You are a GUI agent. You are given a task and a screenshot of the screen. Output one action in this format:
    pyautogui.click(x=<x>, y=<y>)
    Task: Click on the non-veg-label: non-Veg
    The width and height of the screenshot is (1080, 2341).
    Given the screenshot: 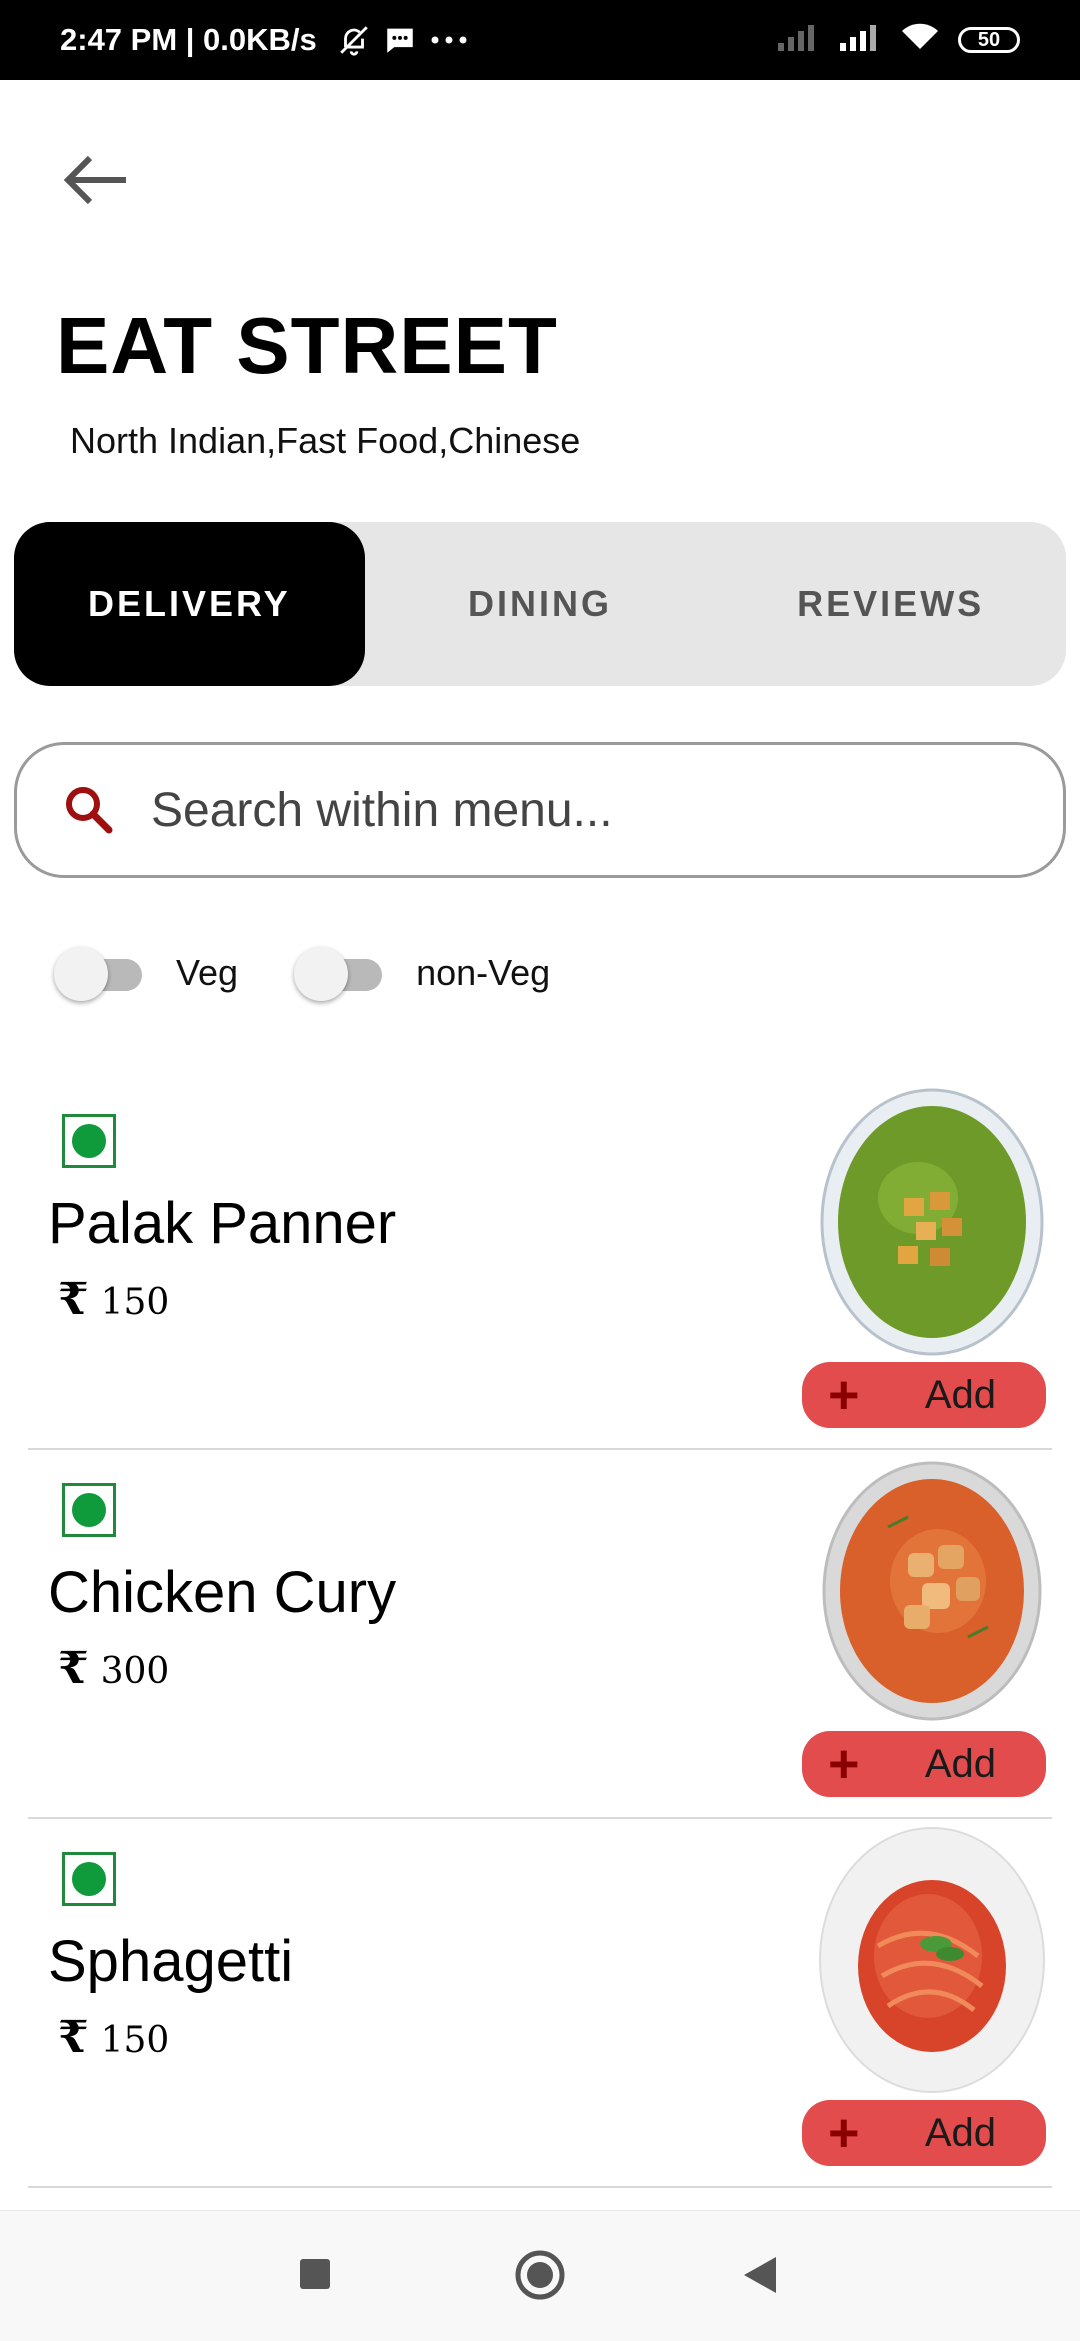 What is the action you would take?
    pyautogui.click(x=483, y=972)
    